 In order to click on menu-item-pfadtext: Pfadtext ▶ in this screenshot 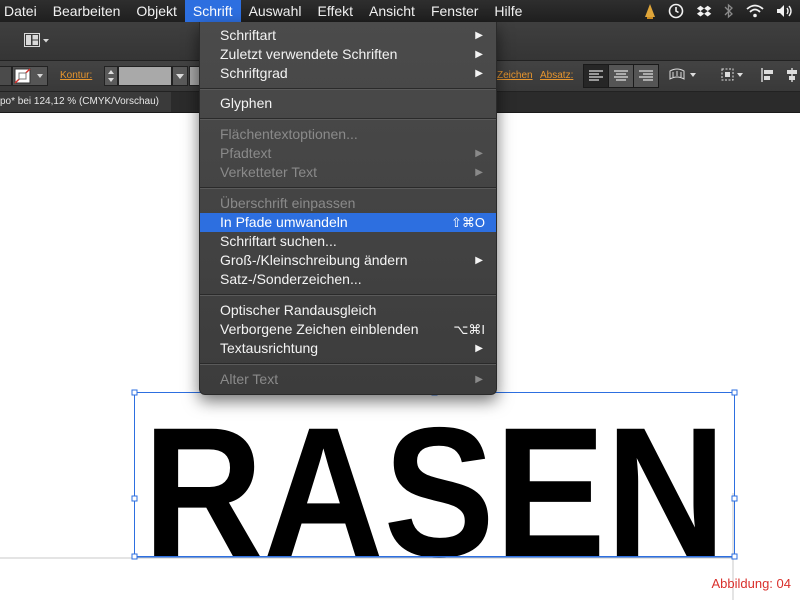, I will do `click(348, 153)`.